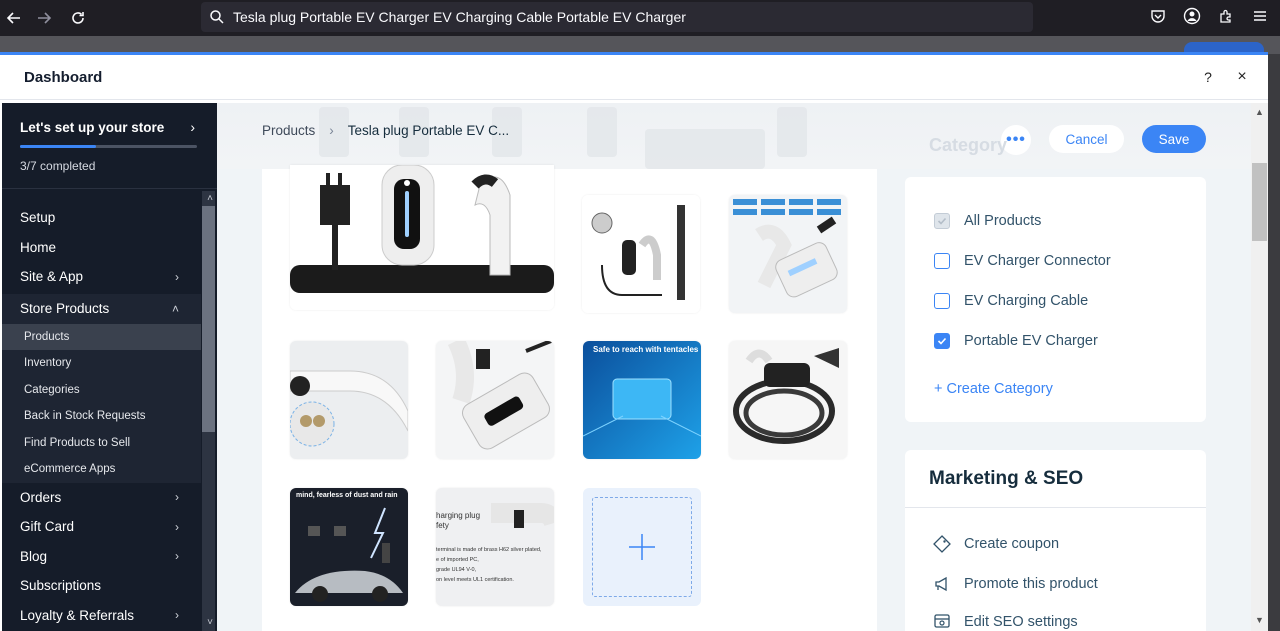 The image size is (1280, 631). I want to click on sidebar-subitem-label: Find Products to Sell, so click(77, 442).